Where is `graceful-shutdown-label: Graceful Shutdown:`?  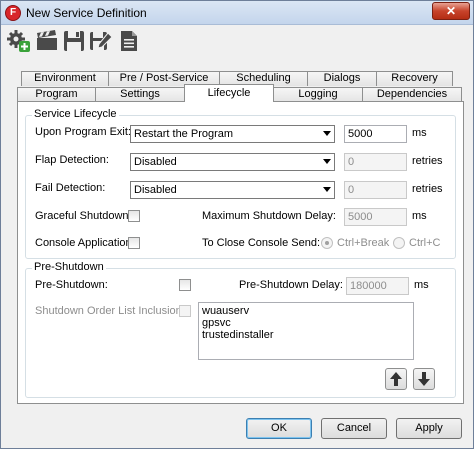 graceful-shutdown-label: Graceful Shutdown: is located at coordinates (83, 216).